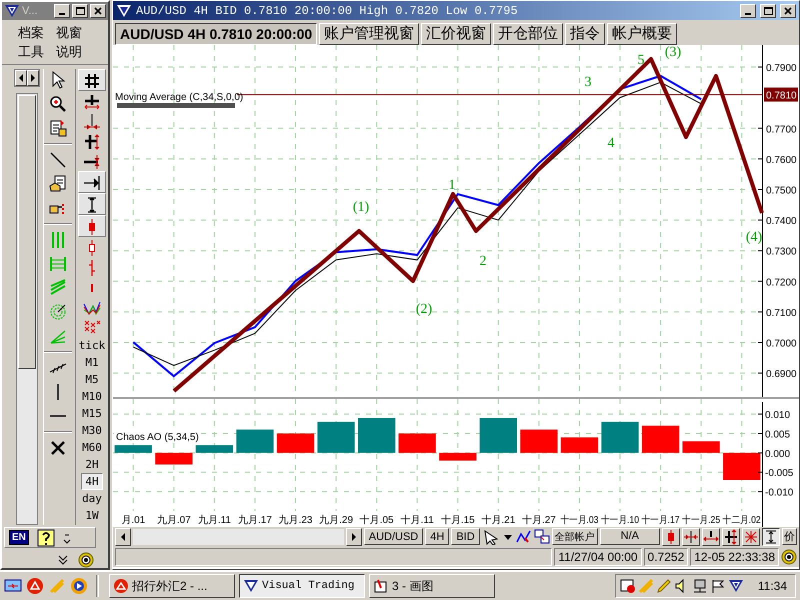 The image size is (800, 600). Describe the element at coordinates (781, 68) in the screenshot. I see `y-tick-label: 0.7900` at that location.